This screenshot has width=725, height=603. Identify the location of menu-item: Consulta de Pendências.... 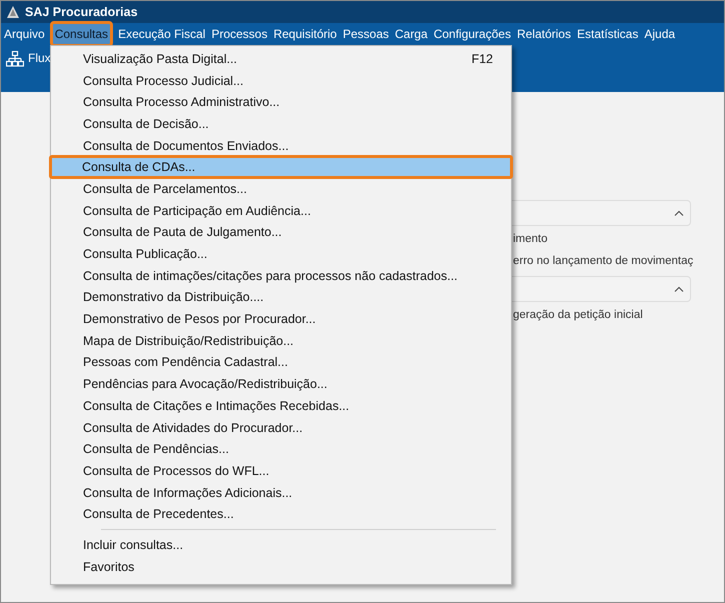
(281, 449).